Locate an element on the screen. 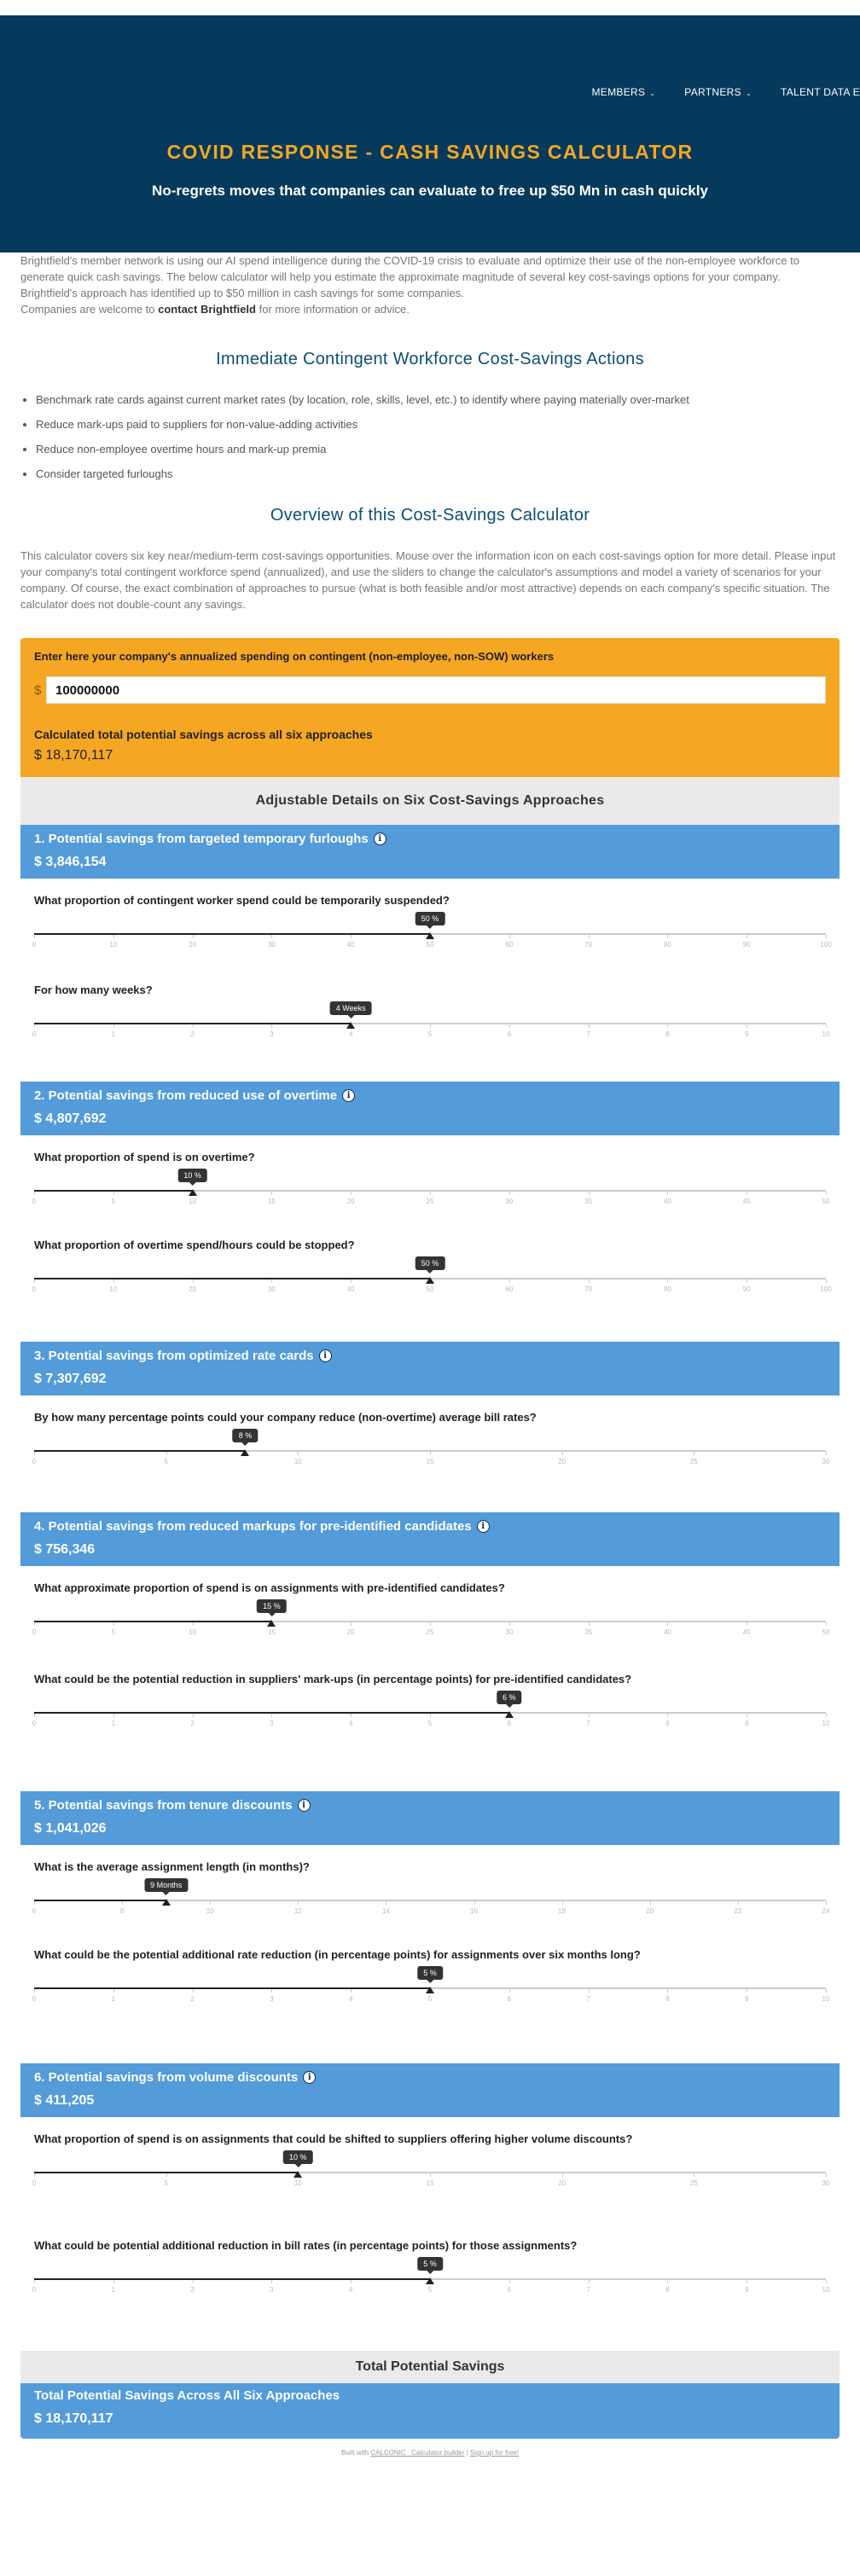  range-slider: 6 8 10 12 14 16 18 20 22 24 9 Months is located at coordinates (430, 1903).